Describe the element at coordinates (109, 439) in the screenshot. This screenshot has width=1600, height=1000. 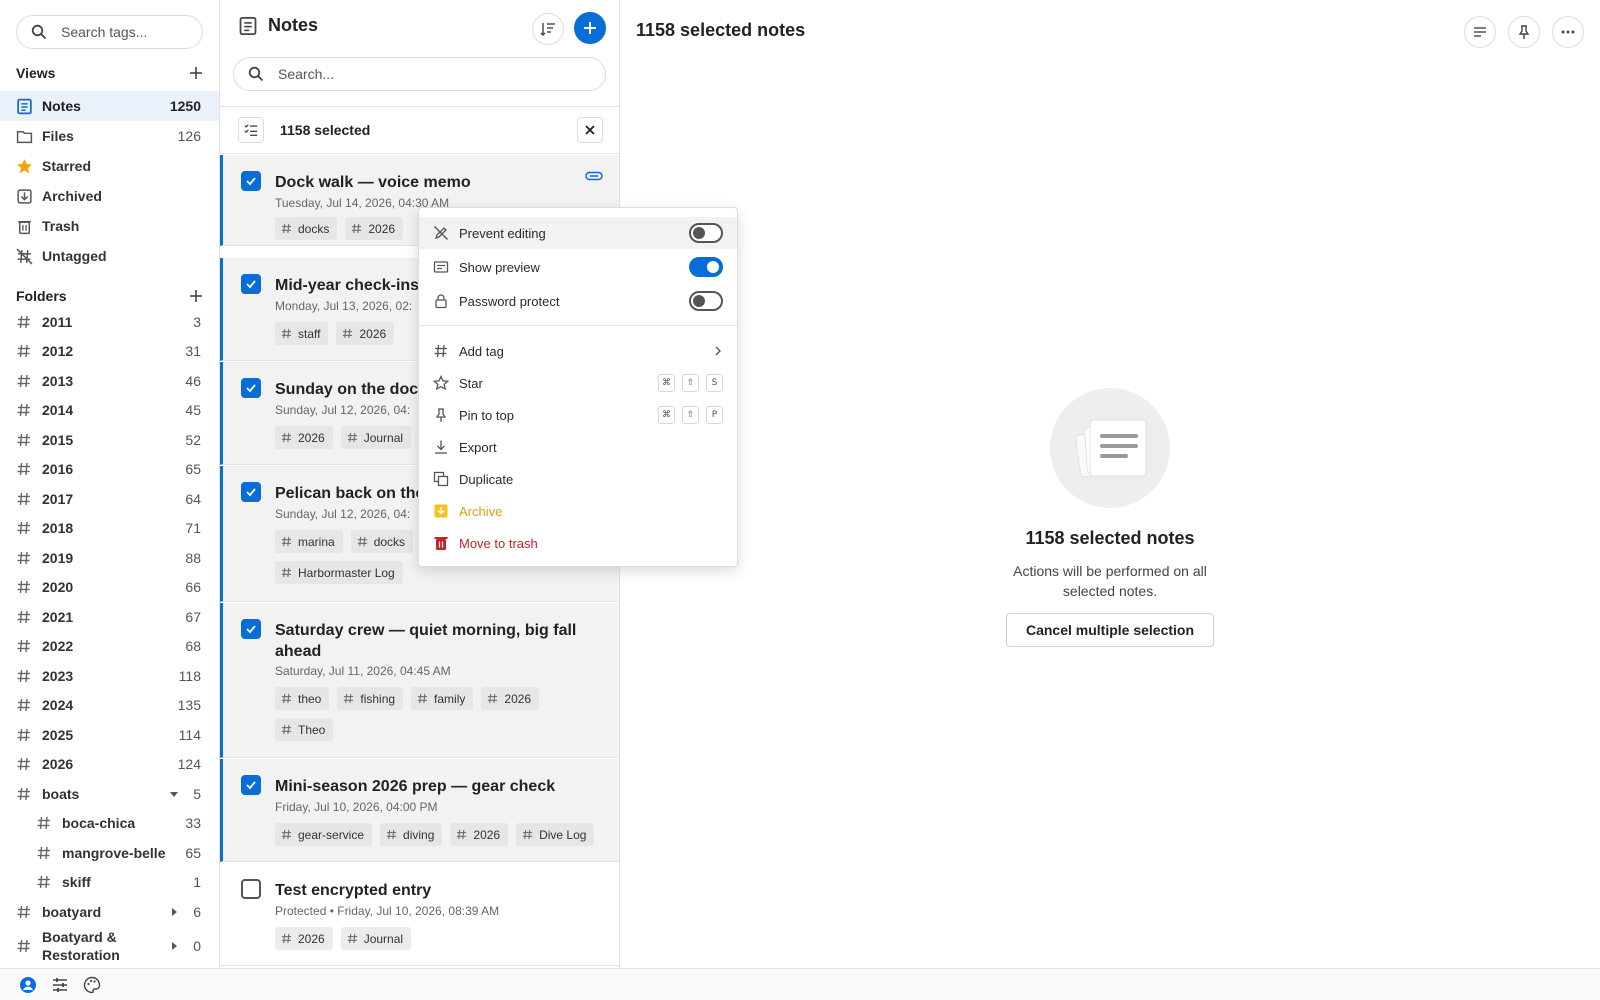
I see `folder-item: 2015 52` at that location.